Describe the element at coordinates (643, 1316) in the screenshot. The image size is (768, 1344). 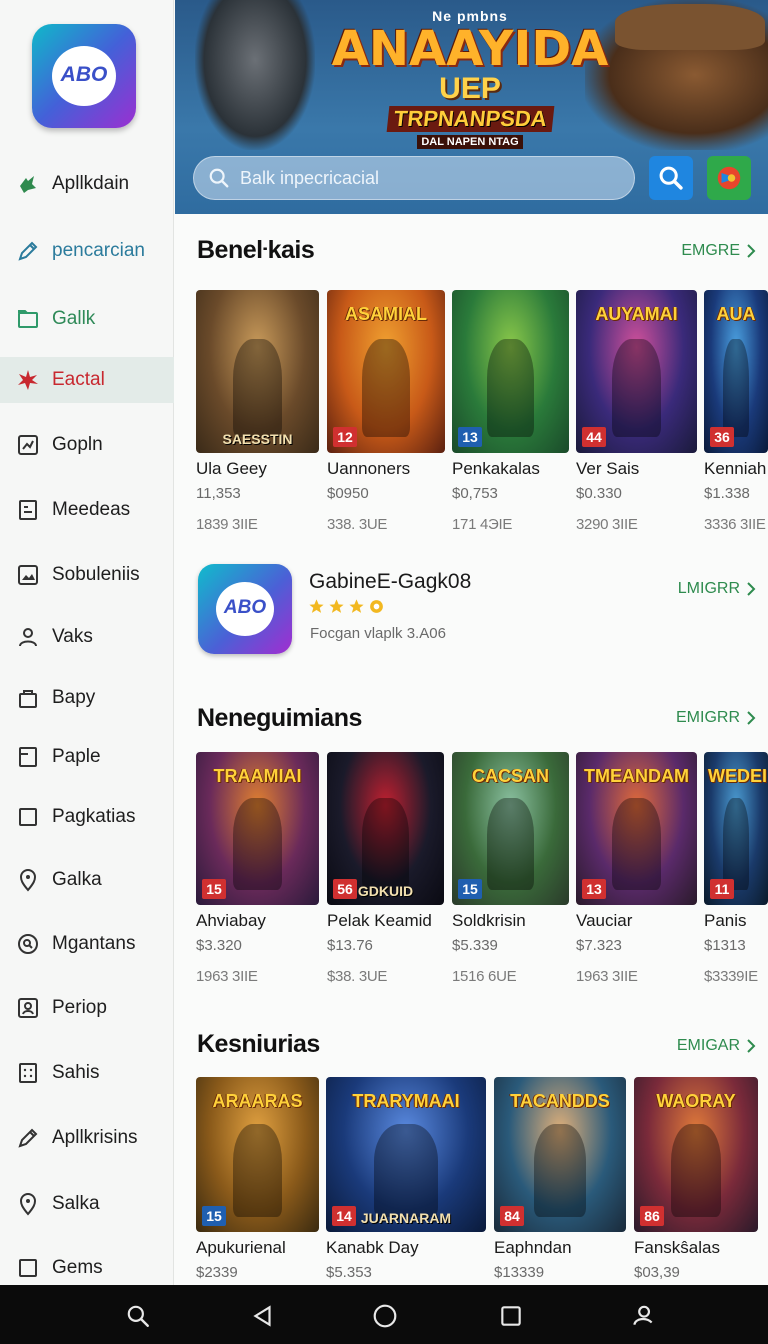
I see `profile-icon` at that location.